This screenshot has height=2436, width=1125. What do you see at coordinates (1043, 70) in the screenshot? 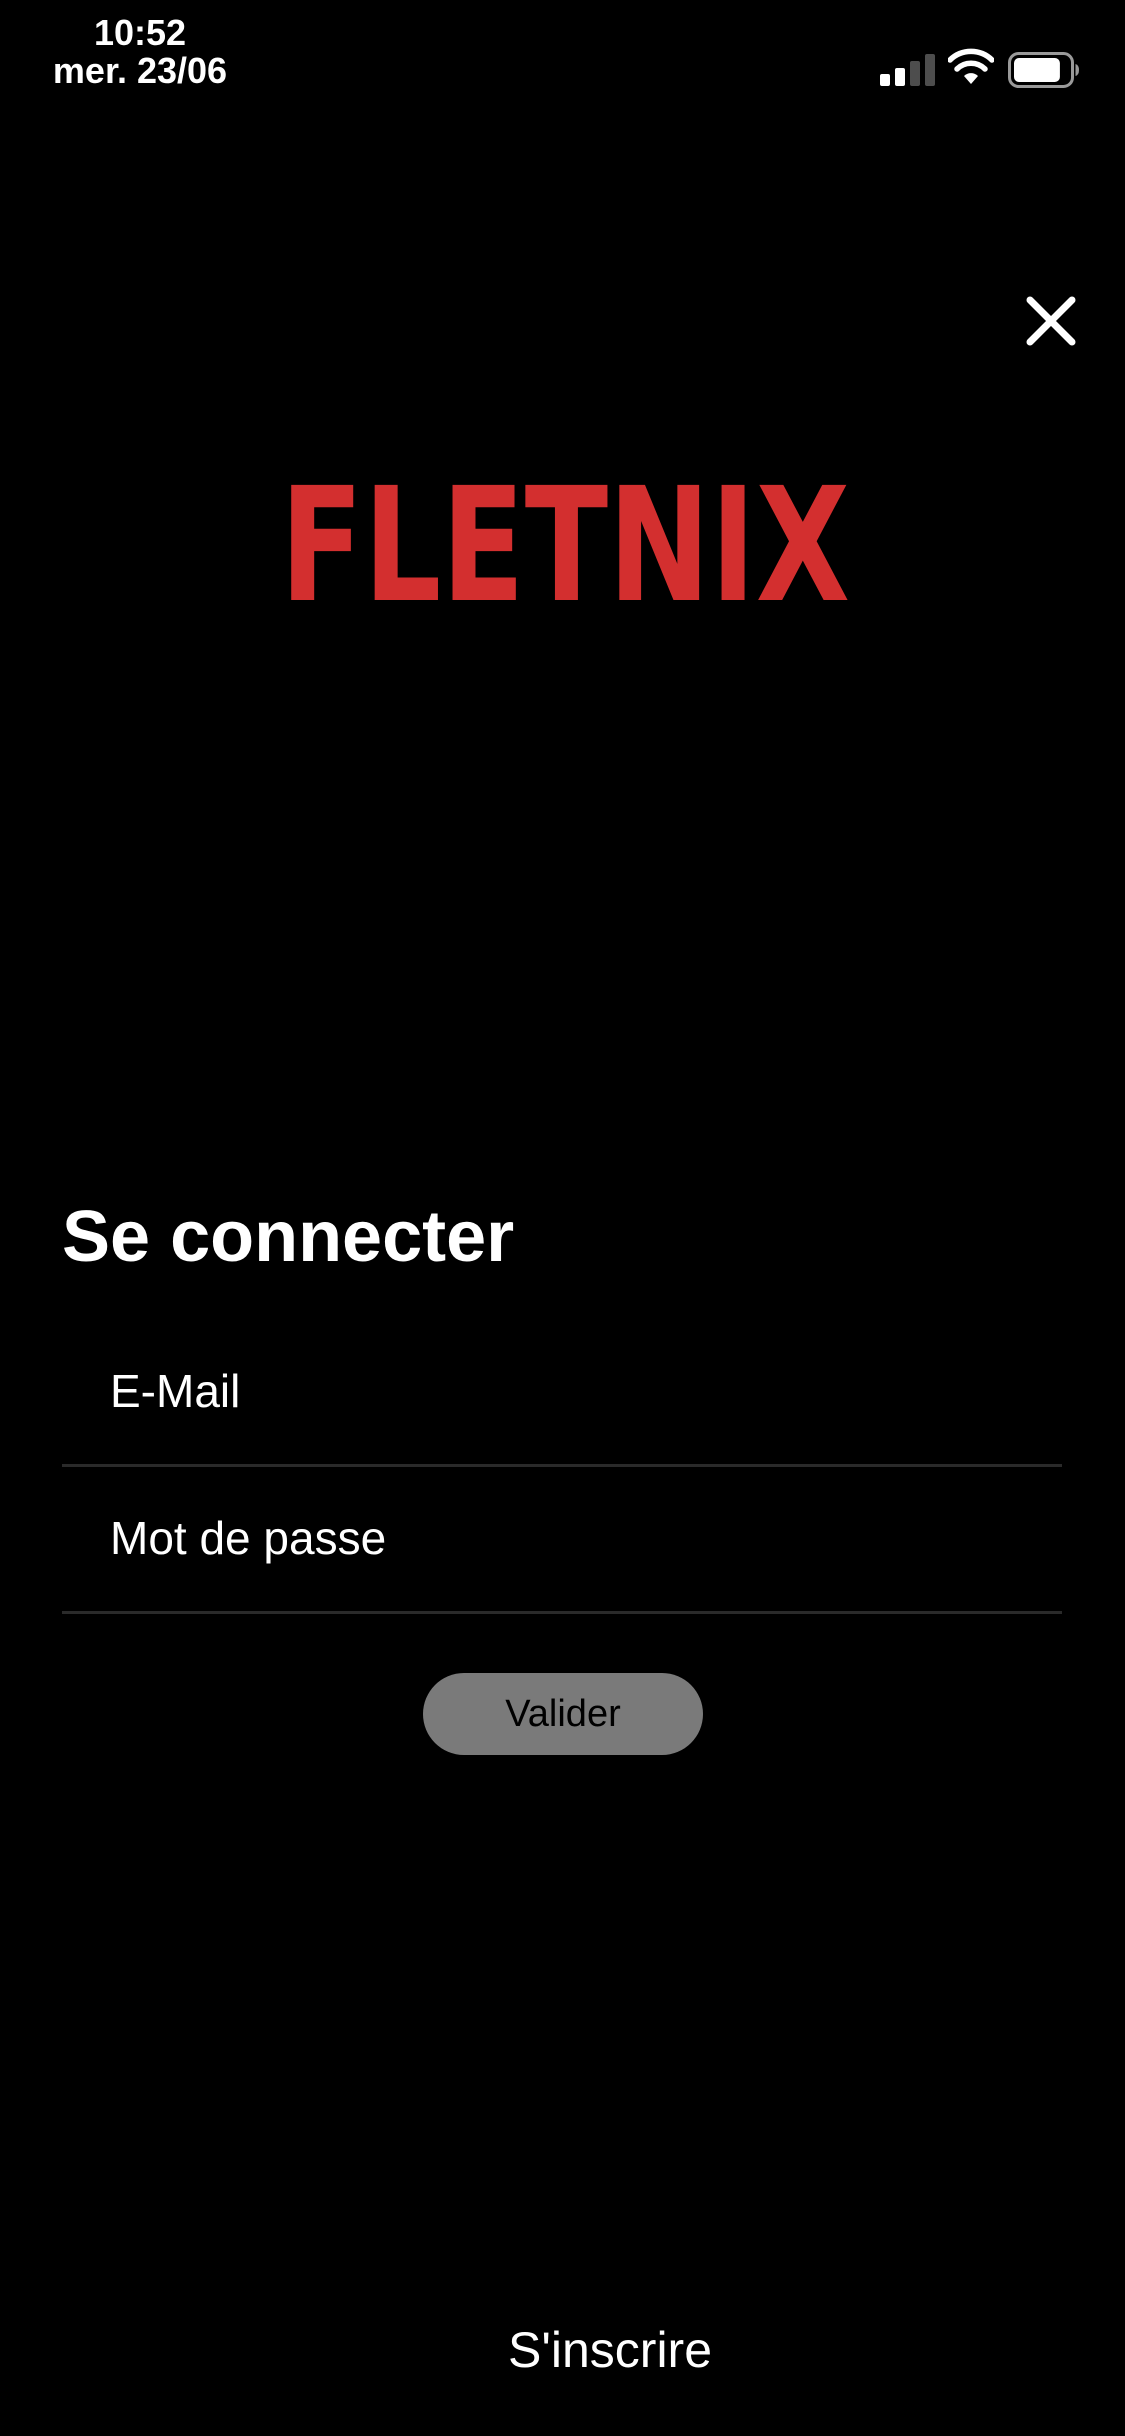
I see `battery-icon` at bounding box center [1043, 70].